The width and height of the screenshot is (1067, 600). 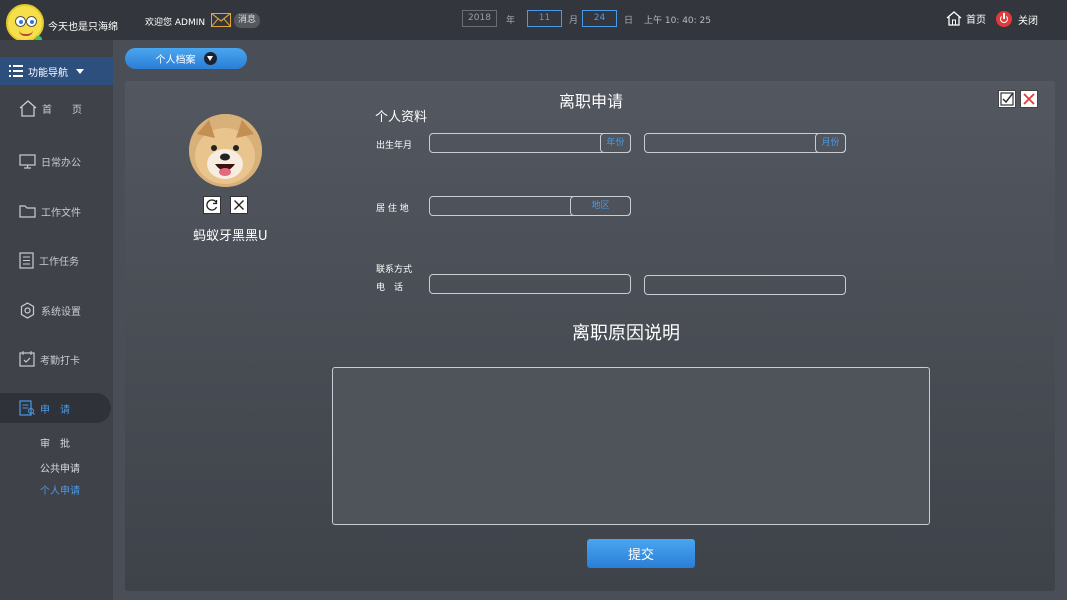 I want to click on reason-title: 离职原因说明, so click(x=626, y=333).